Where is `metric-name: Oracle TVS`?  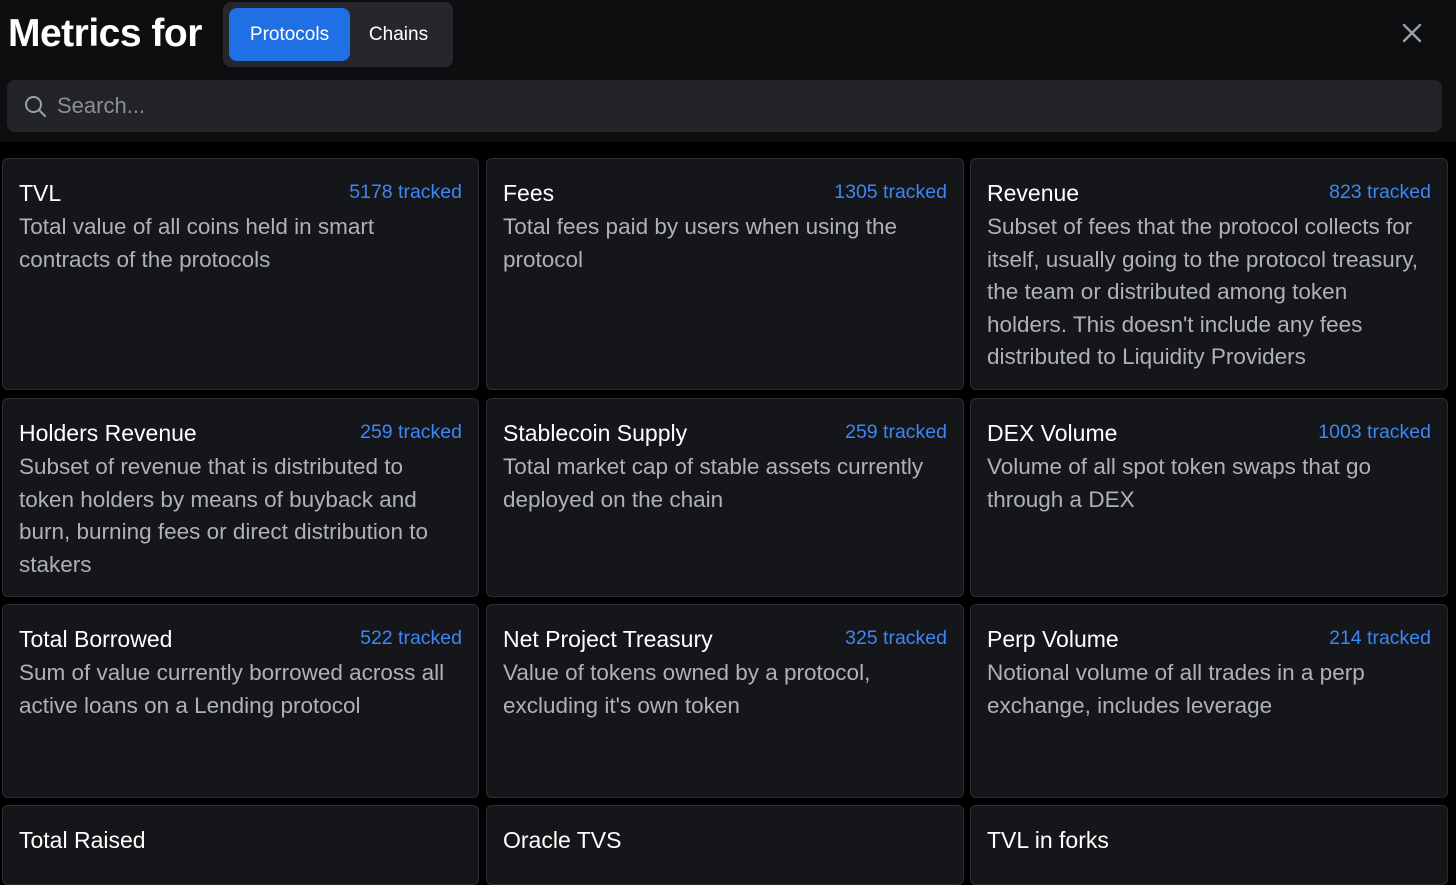
metric-name: Oracle TVS is located at coordinates (562, 840).